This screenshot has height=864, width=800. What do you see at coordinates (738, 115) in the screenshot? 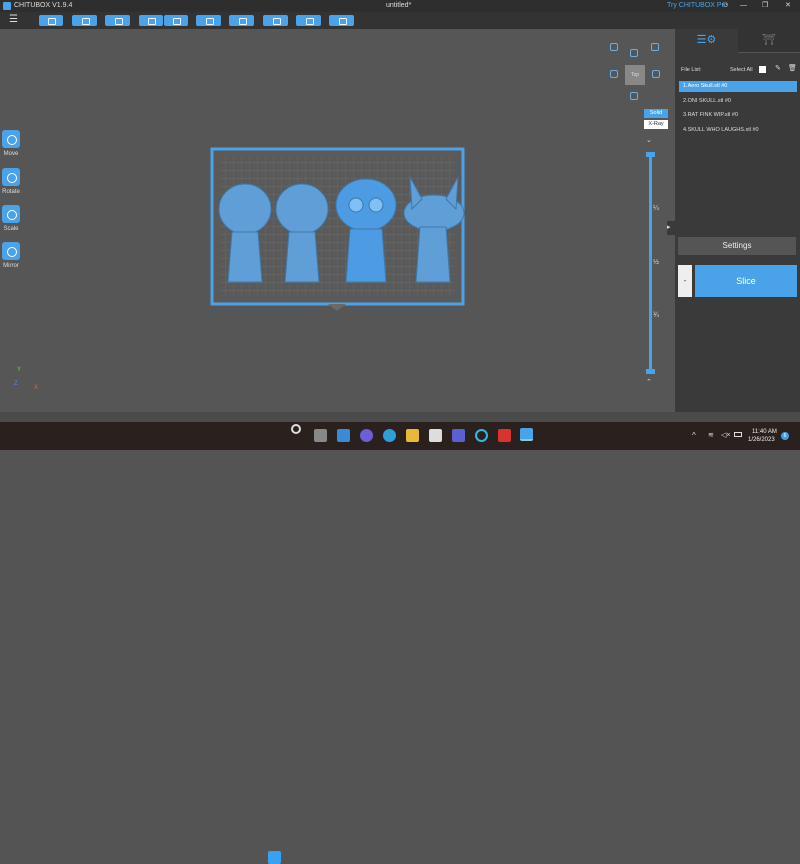
I see `file-list-item: 3.RAT FINK WIP.stl #0` at bounding box center [738, 115].